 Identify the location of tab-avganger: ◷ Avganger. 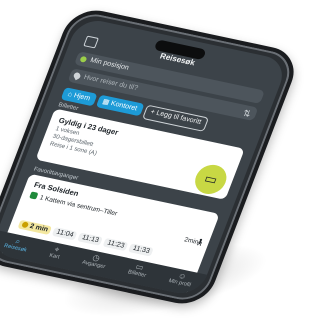
(95, 260).